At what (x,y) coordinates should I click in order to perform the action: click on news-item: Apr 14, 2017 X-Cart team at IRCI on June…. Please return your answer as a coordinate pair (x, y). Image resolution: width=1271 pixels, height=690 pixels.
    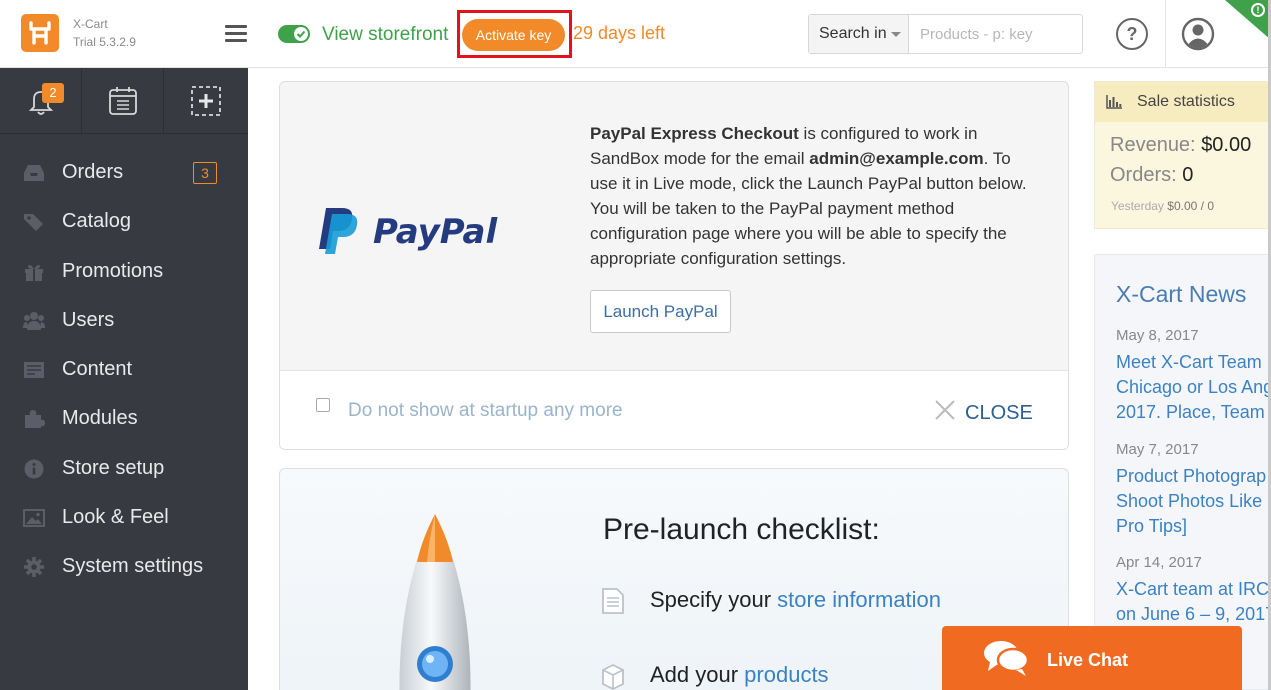
    Looking at the image, I should click on (1193, 590).